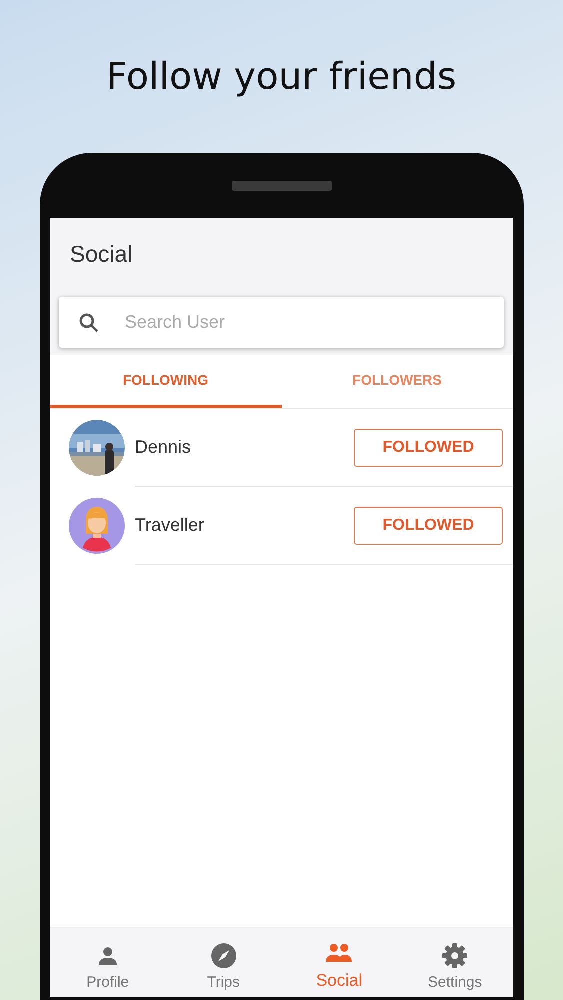 The width and height of the screenshot is (563, 1000). What do you see at coordinates (281, 77) in the screenshot?
I see `headline: Follow your friends` at bounding box center [281, 77].